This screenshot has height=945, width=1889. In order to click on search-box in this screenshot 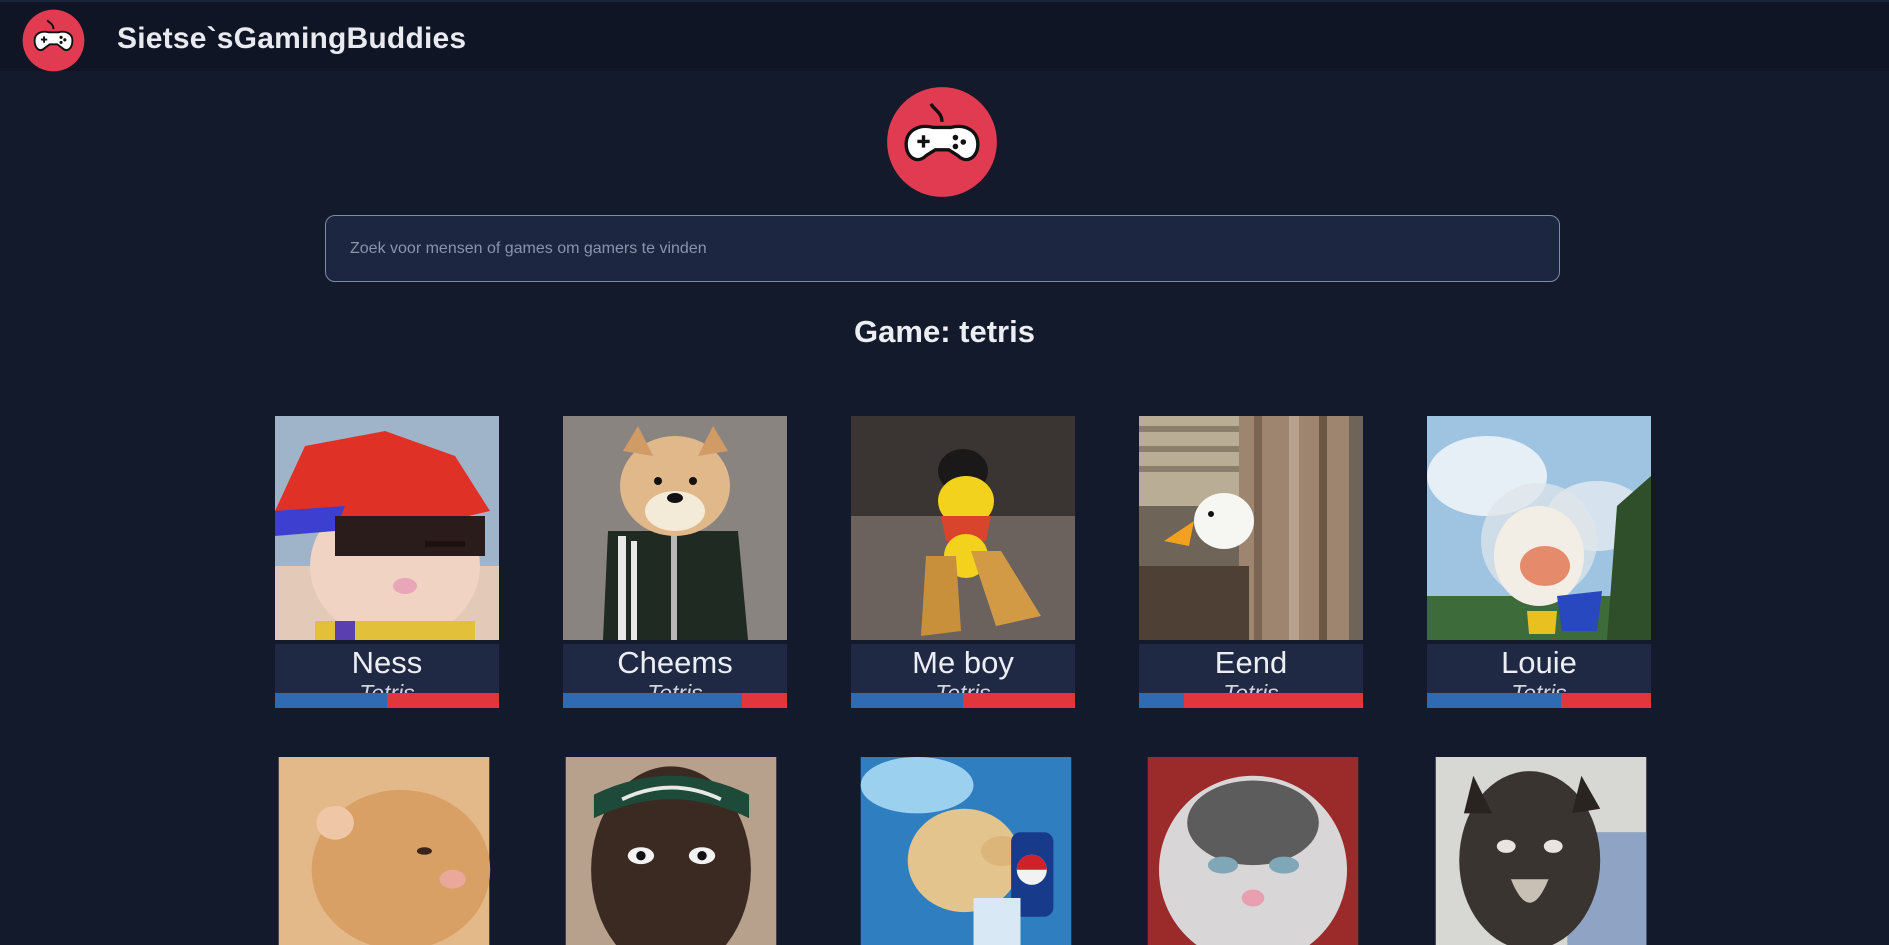, I will do `click(942, 248)`.